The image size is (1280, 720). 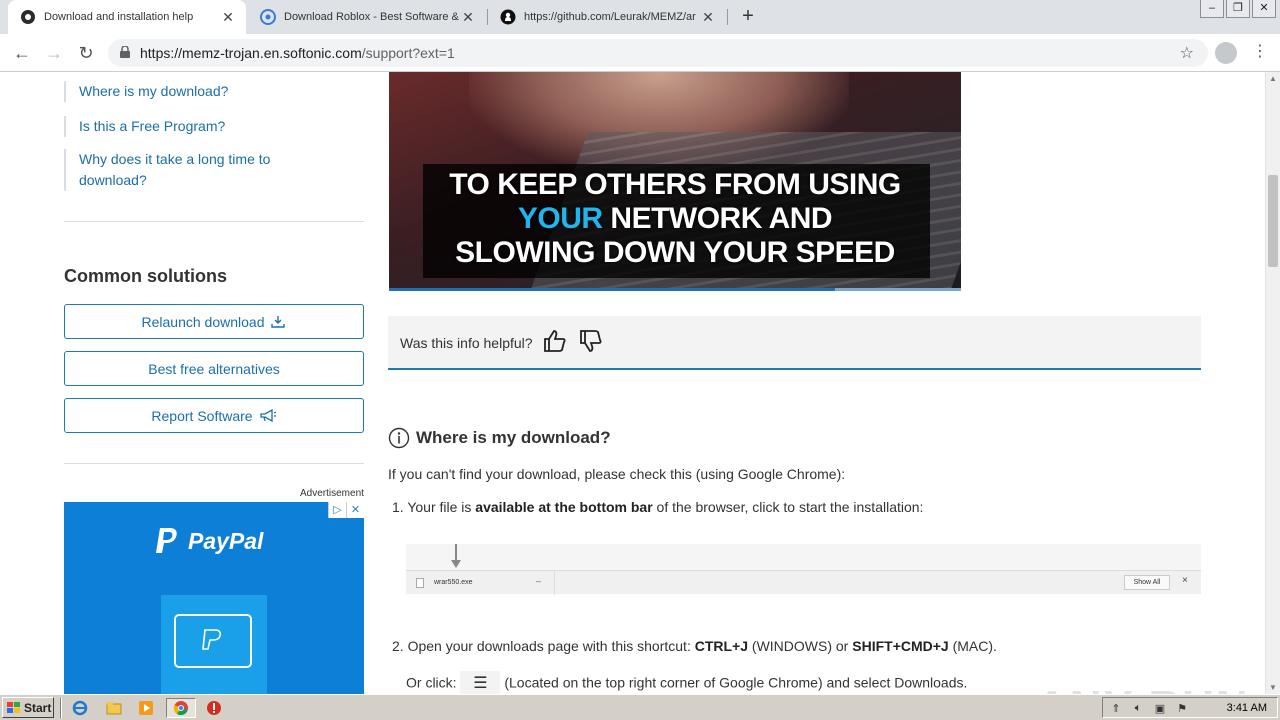 What do you see at coordinates (166, 540) in the screenshot?
I see `paypal-logo-icon` at bounding box center [166, 540].